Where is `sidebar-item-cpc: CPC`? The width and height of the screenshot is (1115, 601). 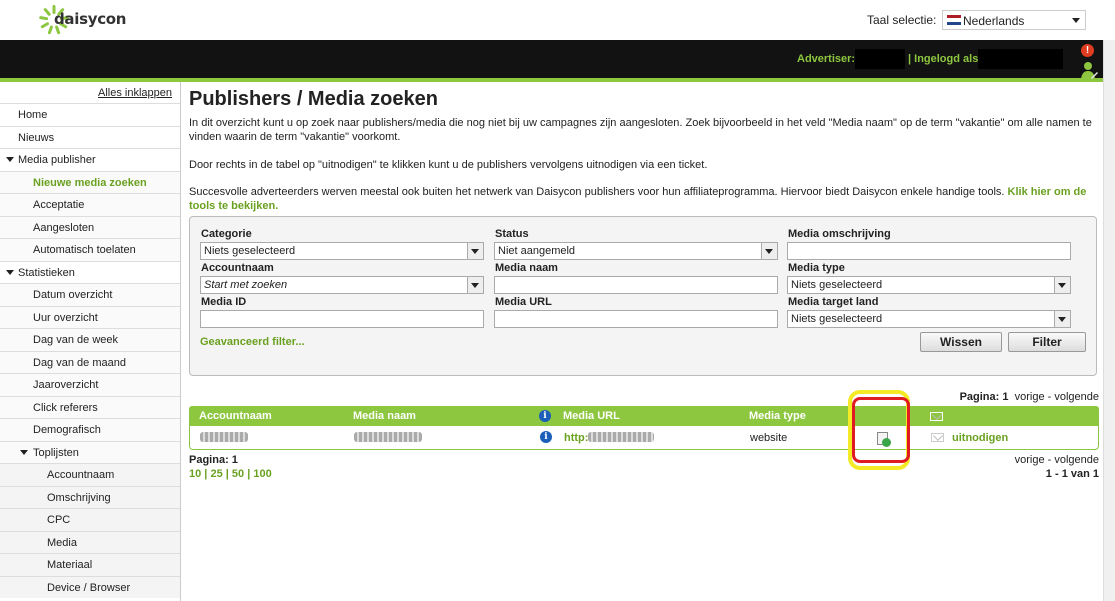
sidebar-item-cpc: CPC is located at coordinates (90, 519).